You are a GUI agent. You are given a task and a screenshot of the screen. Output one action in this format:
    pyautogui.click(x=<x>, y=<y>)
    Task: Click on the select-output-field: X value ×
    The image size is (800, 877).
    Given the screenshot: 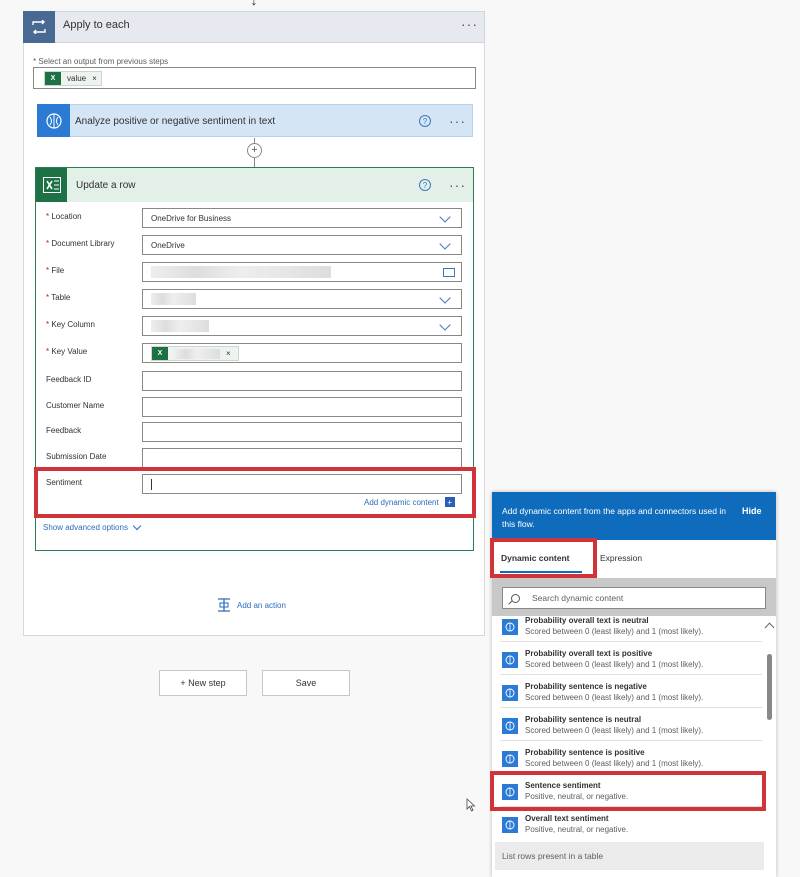 What is the action you would take?
    pyautogui.click(x=254, y=78)
    